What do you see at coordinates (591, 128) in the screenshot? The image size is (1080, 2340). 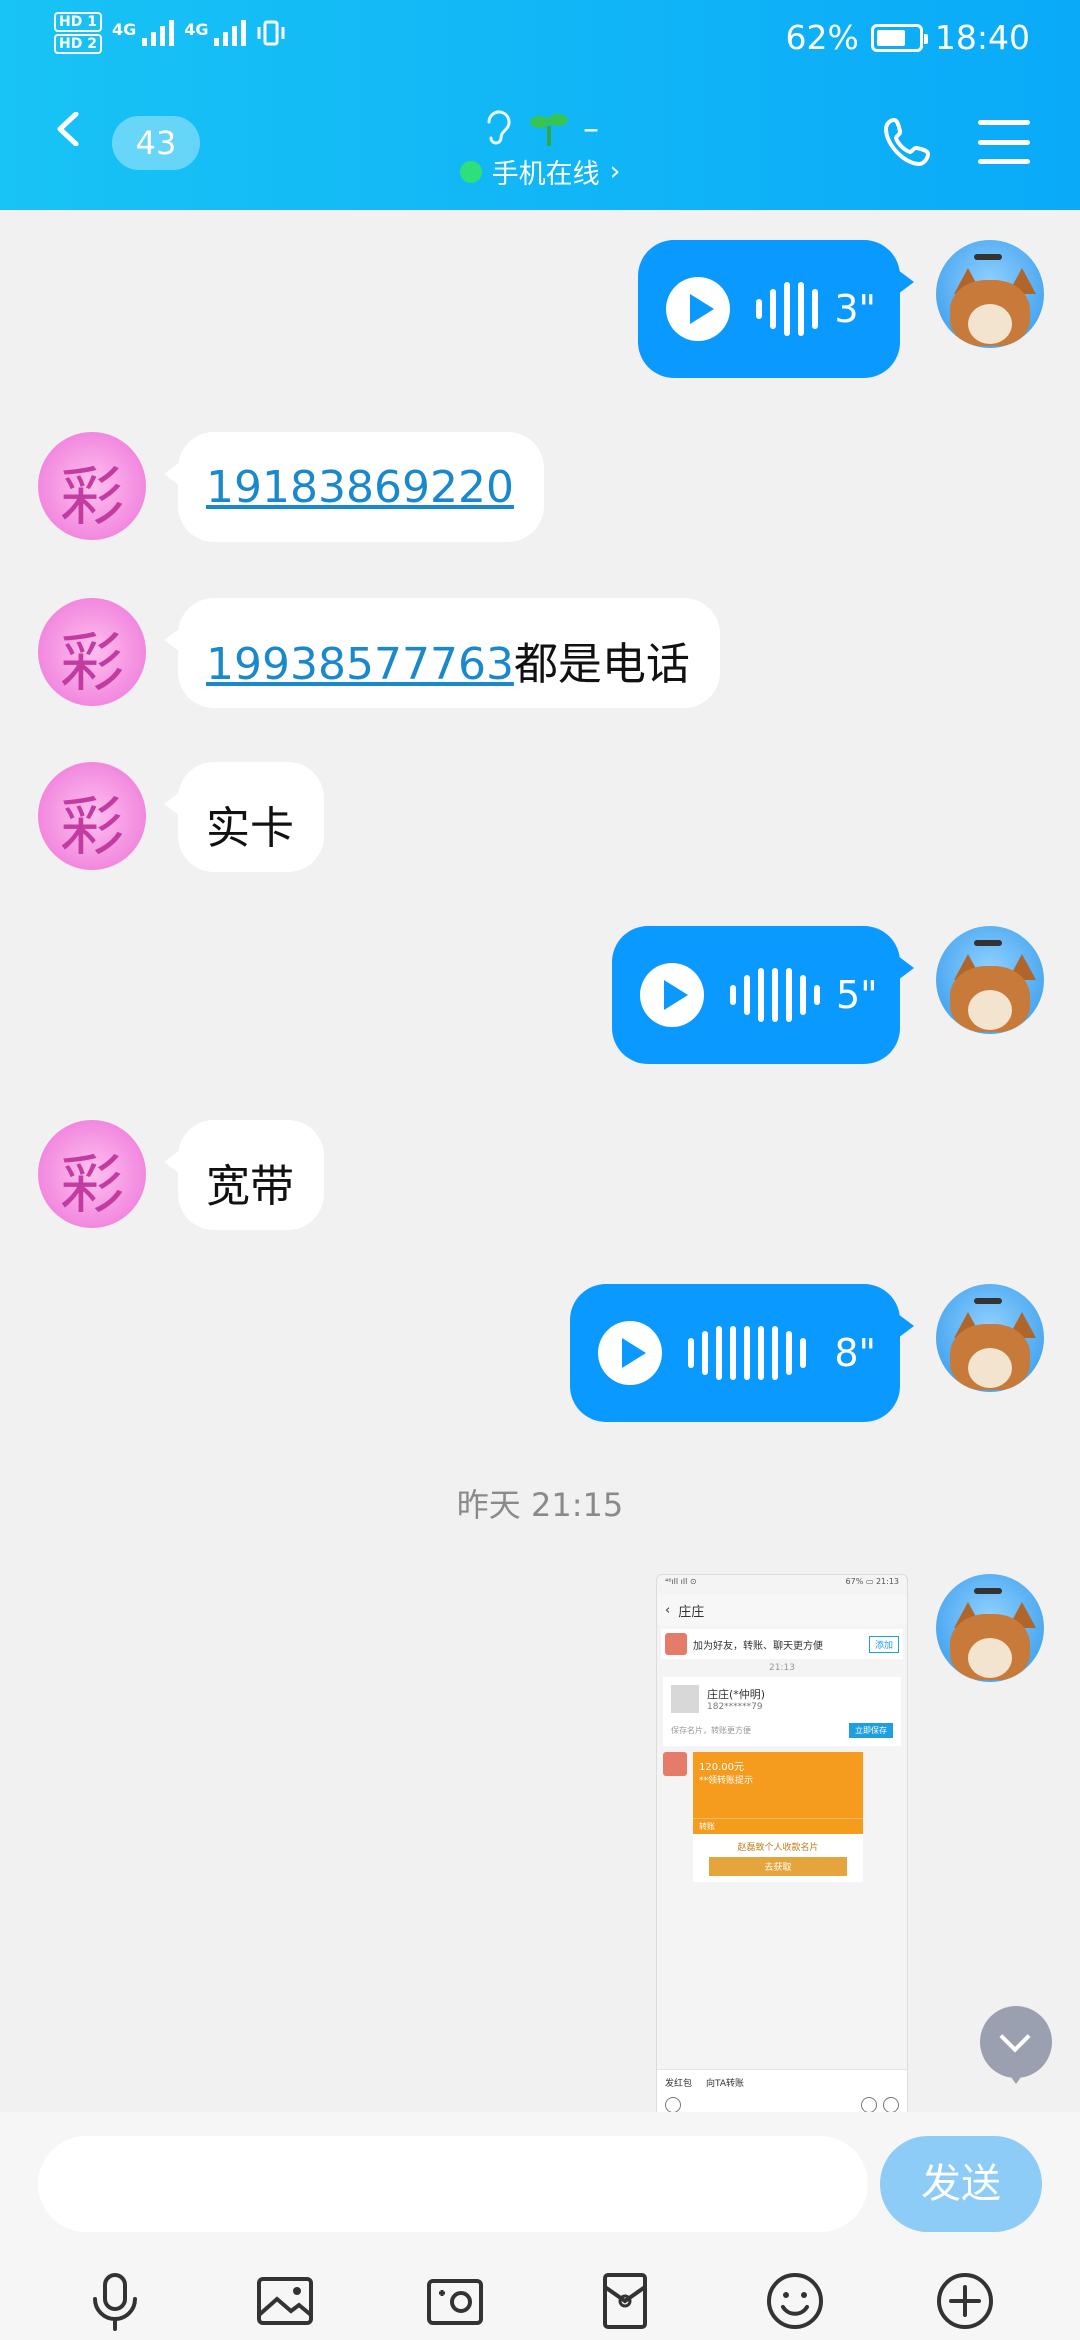 I see `contact-name: –` at bounding box center [591, 128].